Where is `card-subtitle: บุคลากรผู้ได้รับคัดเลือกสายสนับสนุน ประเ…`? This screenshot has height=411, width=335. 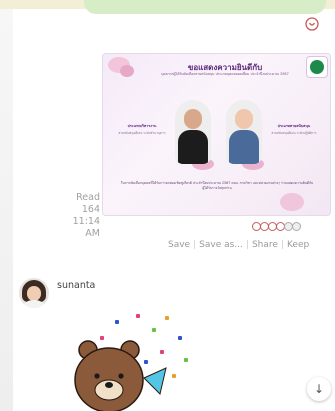 card-subtitle: บุคลากรผู้ได้รับคัดเลือกสายสนับสนุน ประเ… is located at coordinates (225, 74).